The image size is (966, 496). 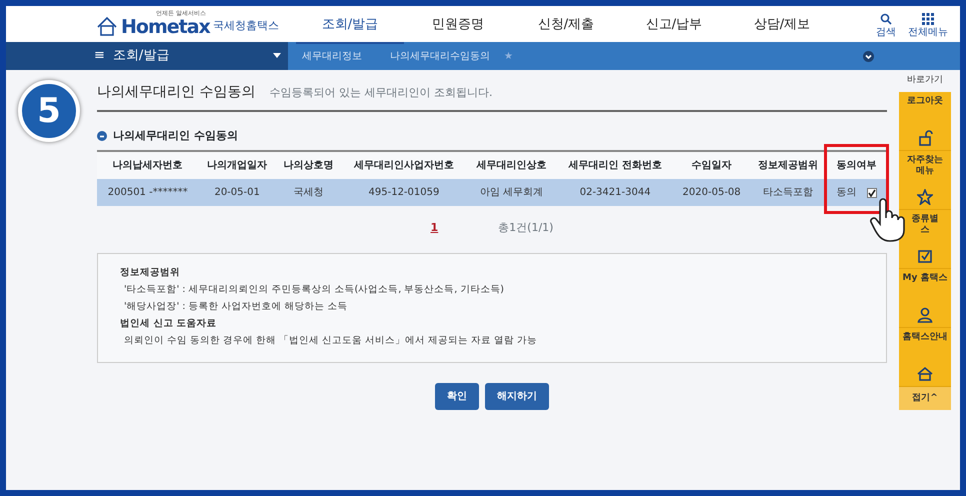 I want to click on menu-tab: 상담/제보, so click(x=782, y=26).